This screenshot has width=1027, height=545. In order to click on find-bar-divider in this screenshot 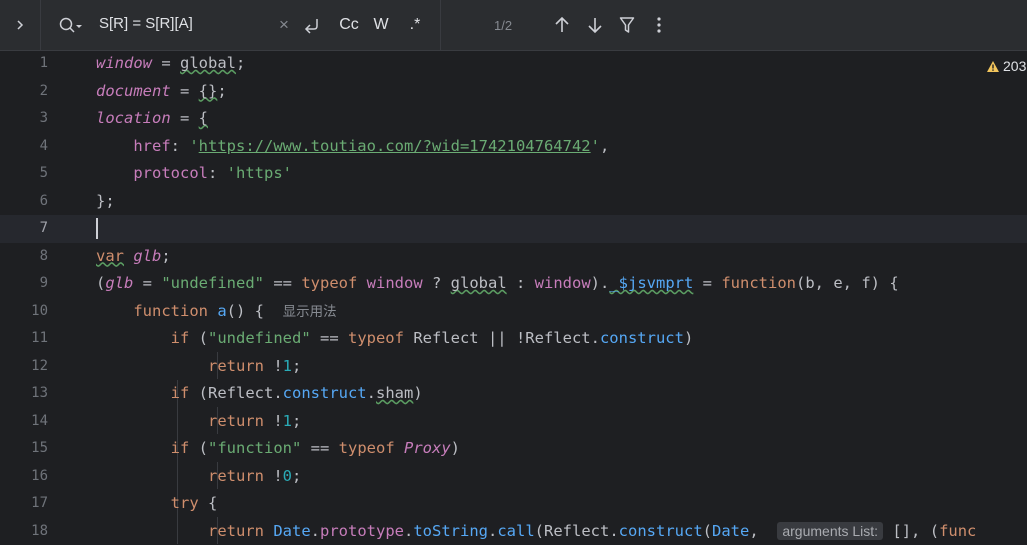, I will do `click(440, 25)`.